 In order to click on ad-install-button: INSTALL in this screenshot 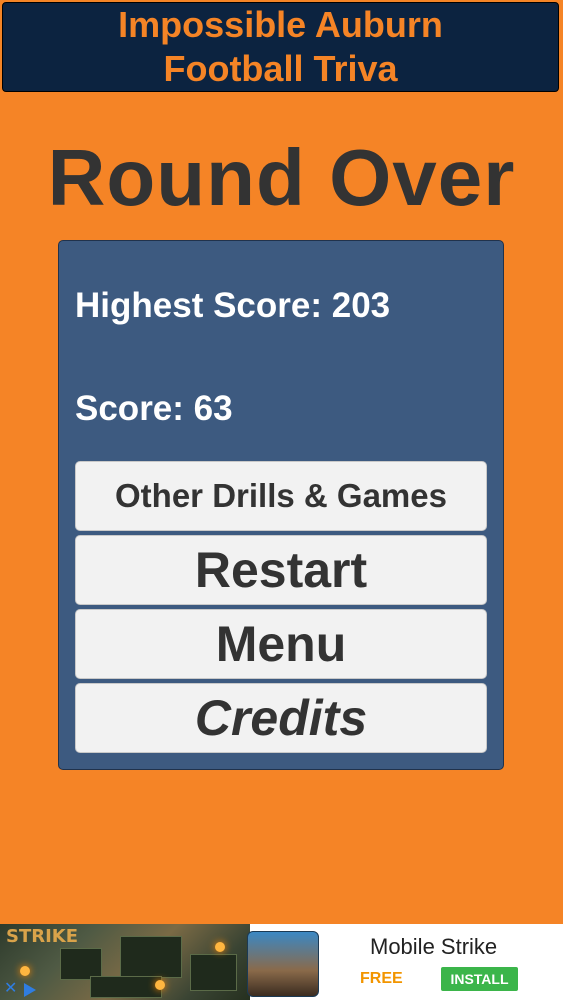, I will do `click(479, 979)`.